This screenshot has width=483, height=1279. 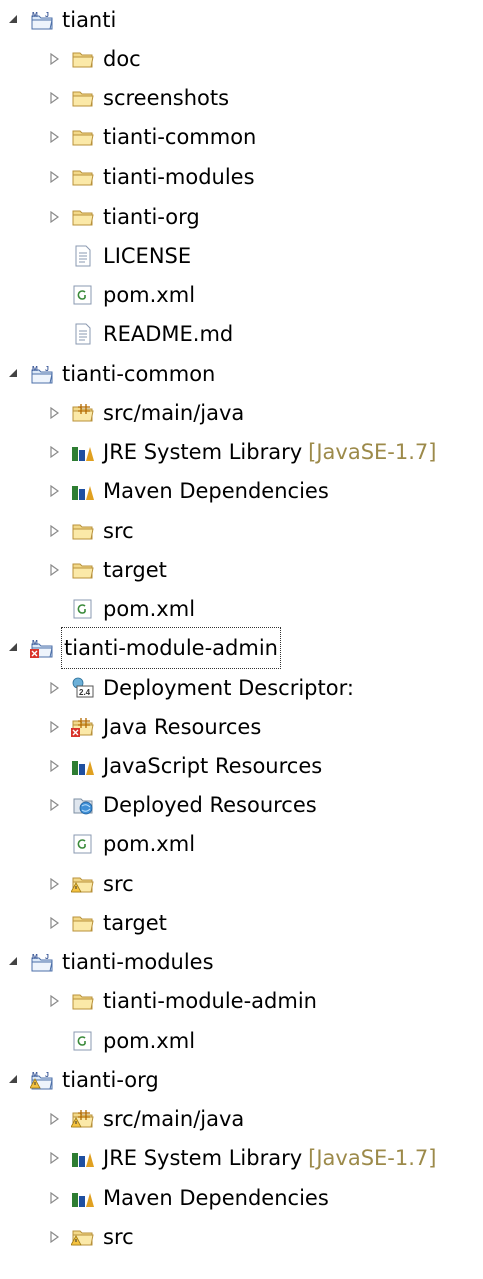 What do you see at coordinates (122, 59) in the screenshot?
I see `tree-item-label: doc` at bounding box center [122, 59].